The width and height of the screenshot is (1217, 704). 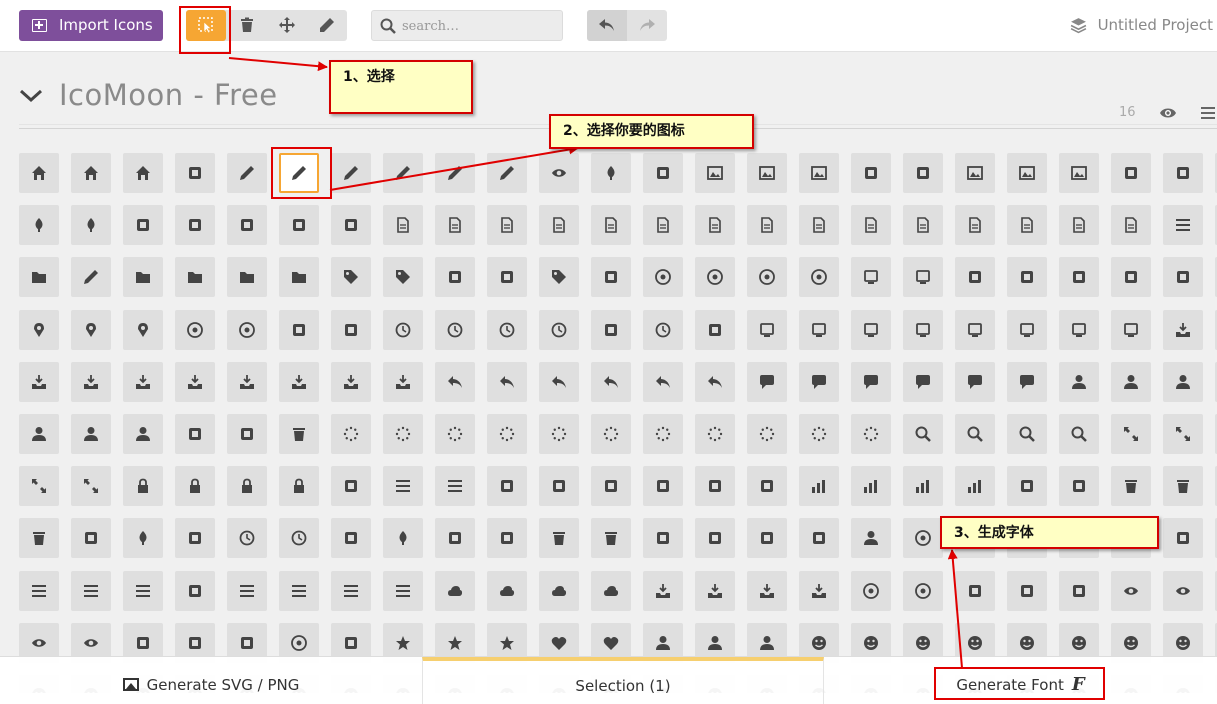 What do you see at coordinates (663, 330) in the screenshot?
I see `icon-cell-stopwatch` at bounding box center [663, 330].